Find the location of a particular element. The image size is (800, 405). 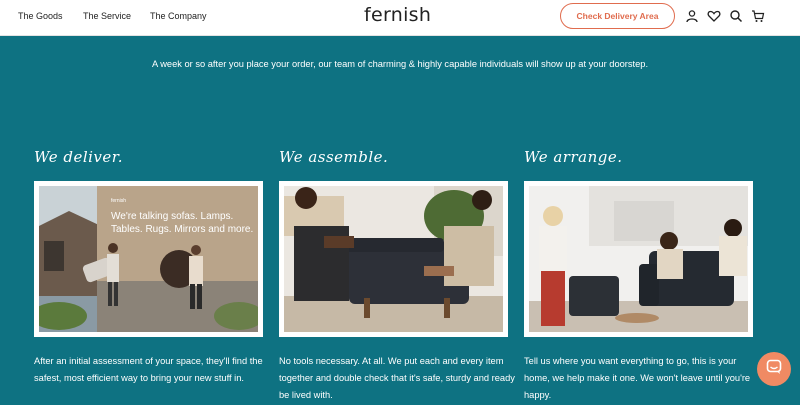

nav-the-goods: The Goods is located at coordinates (40, 16).